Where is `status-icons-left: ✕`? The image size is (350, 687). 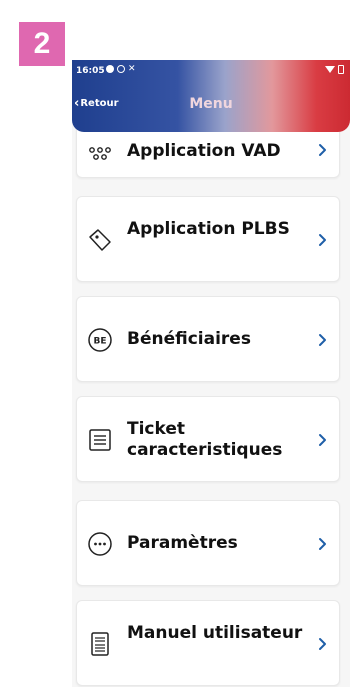
status-icons-left: ✕ is located at coordinates (121, 69).